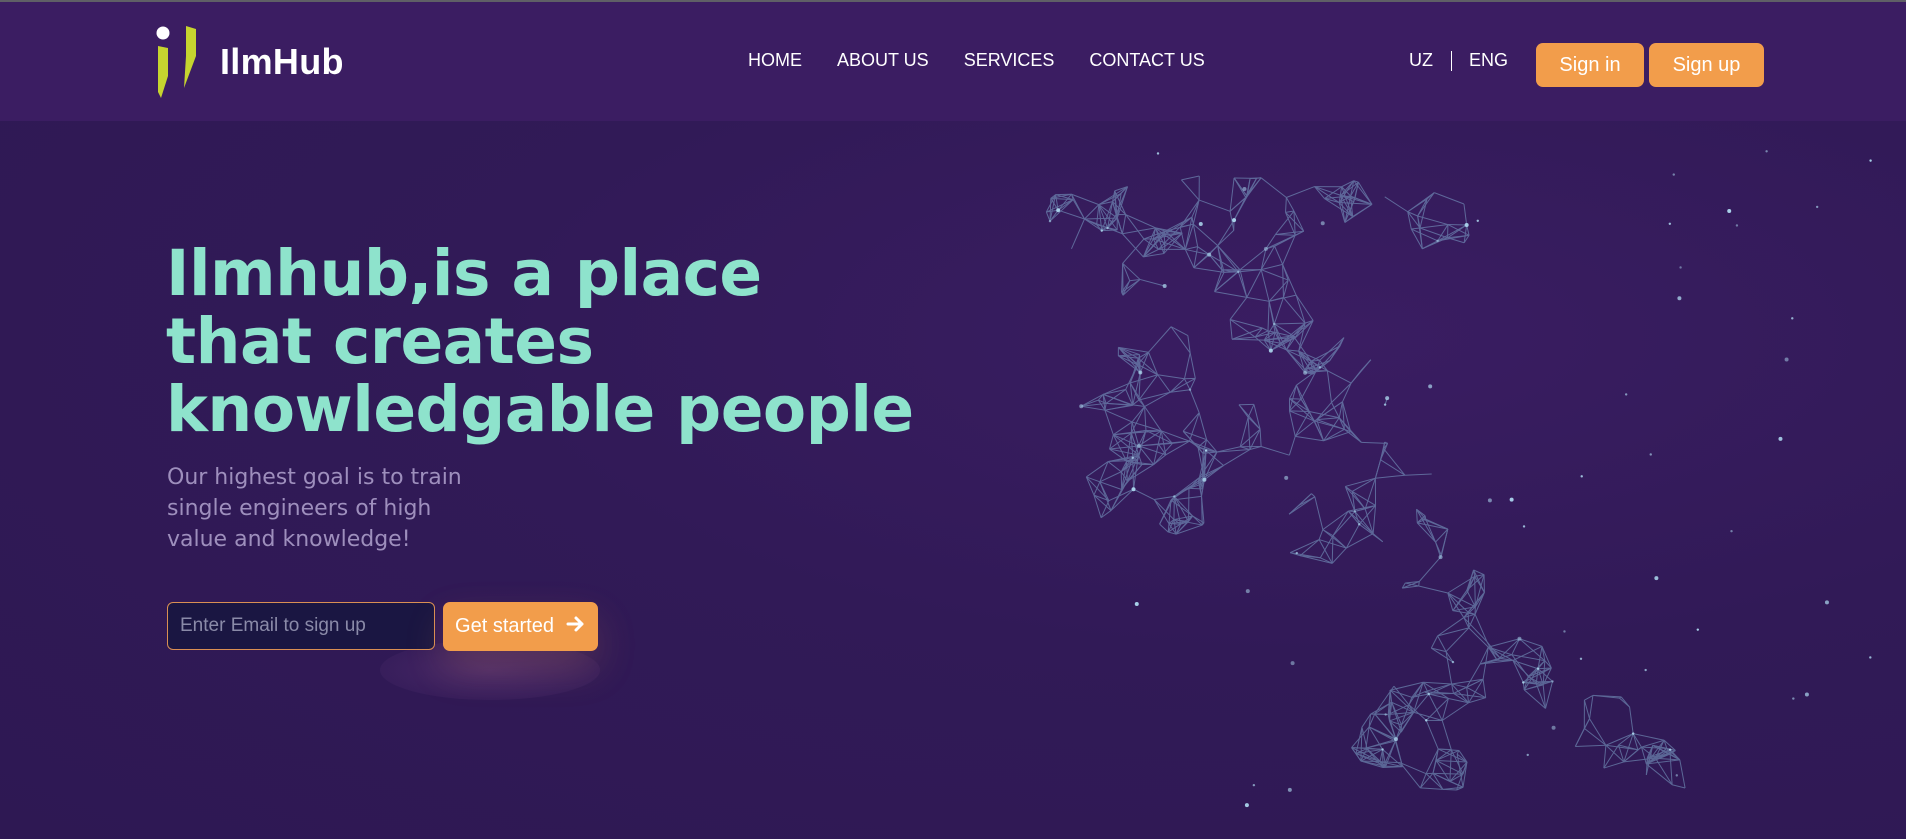  Describe the element at coordinates (1488, 60) in the screenshot. I see `lang-eng: ENG` at that location.